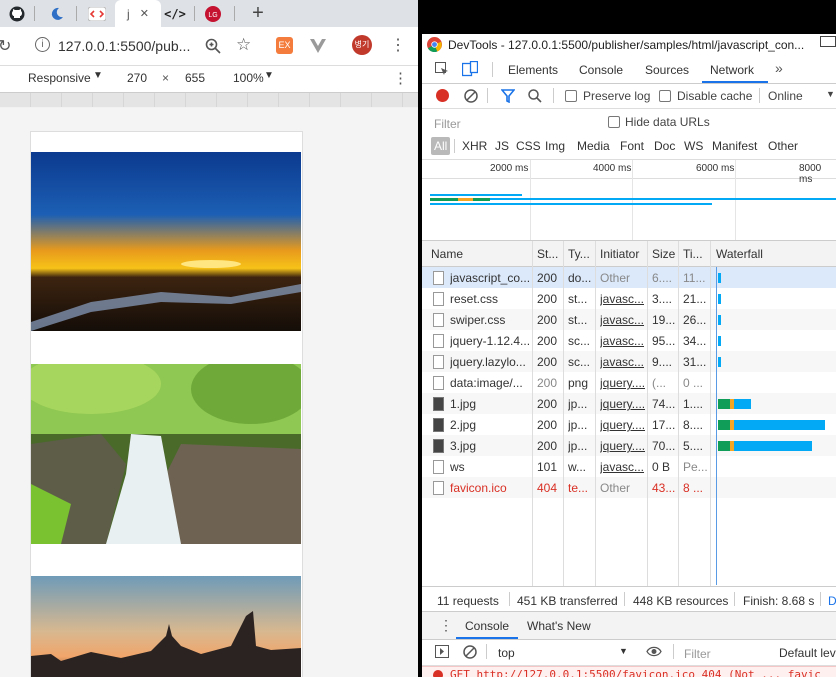 The image size is (836, 677). What do you see at coordinates (509, 168) in the screenshot?
I see `timeline-tick: 2000 ms` at bounding box center [509, 168].